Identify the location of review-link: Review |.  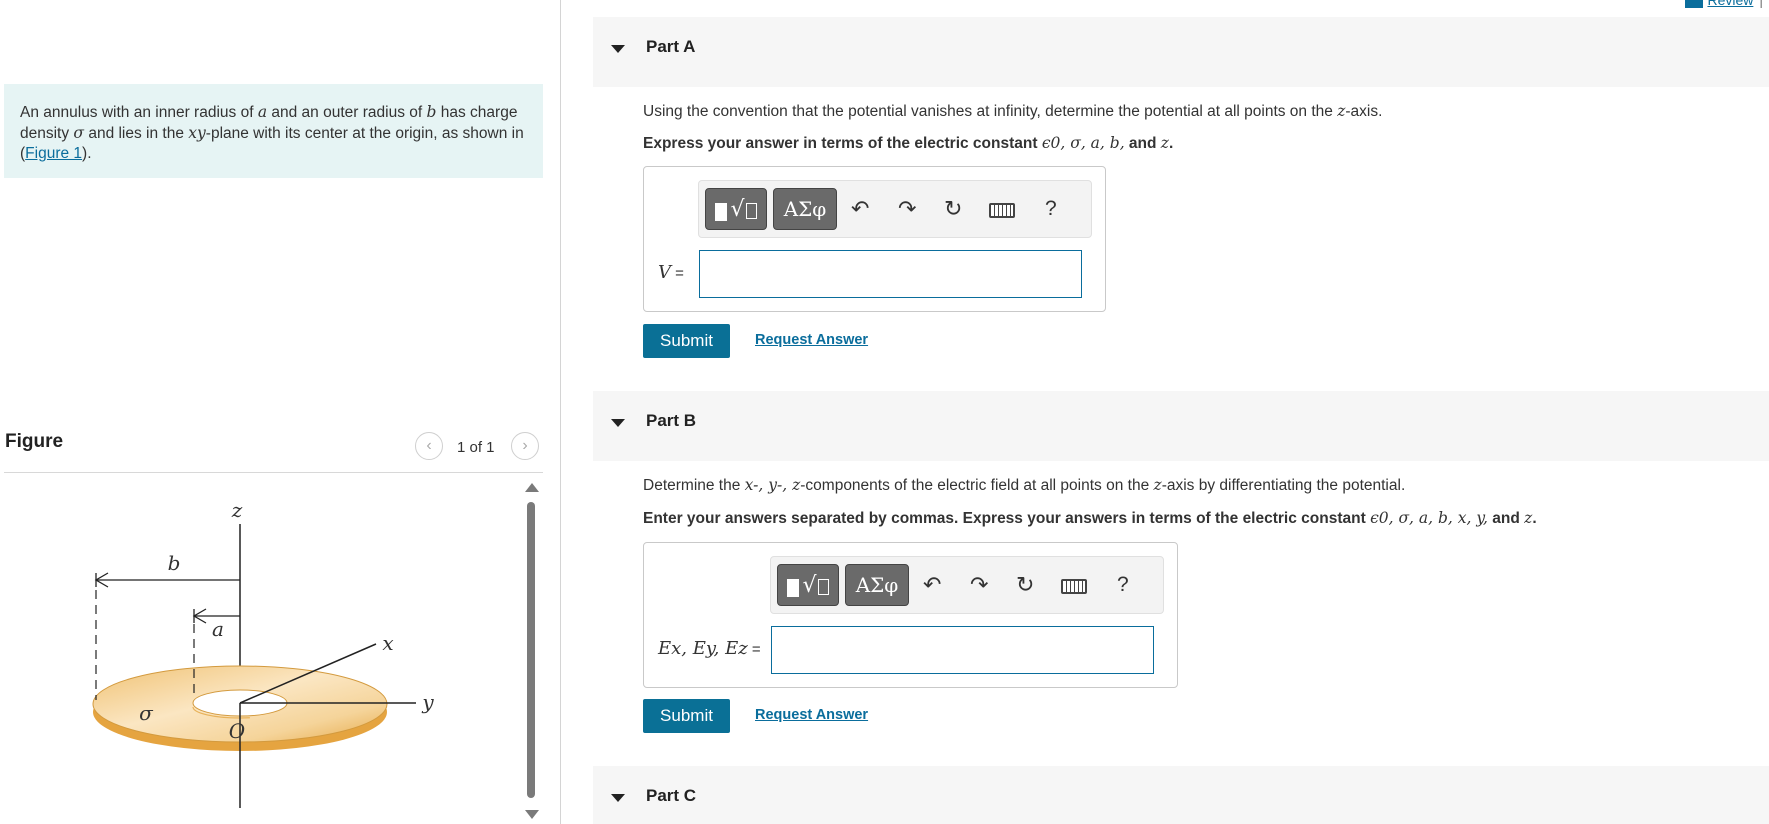
(1727, 5).